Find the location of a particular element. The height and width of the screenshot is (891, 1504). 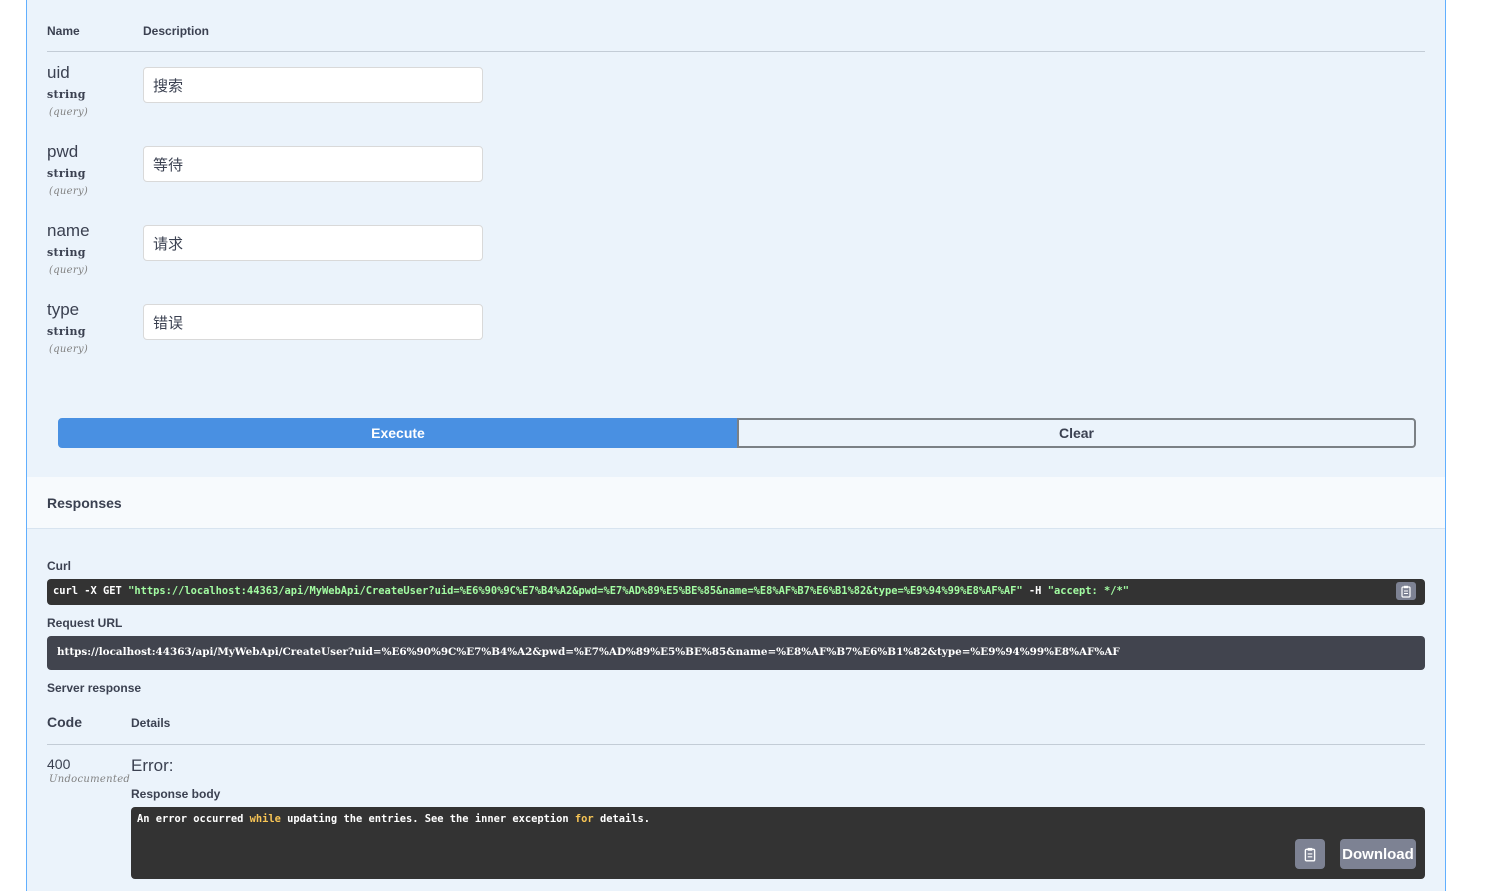

body-copy-button is located at coordinates (1310, 854).